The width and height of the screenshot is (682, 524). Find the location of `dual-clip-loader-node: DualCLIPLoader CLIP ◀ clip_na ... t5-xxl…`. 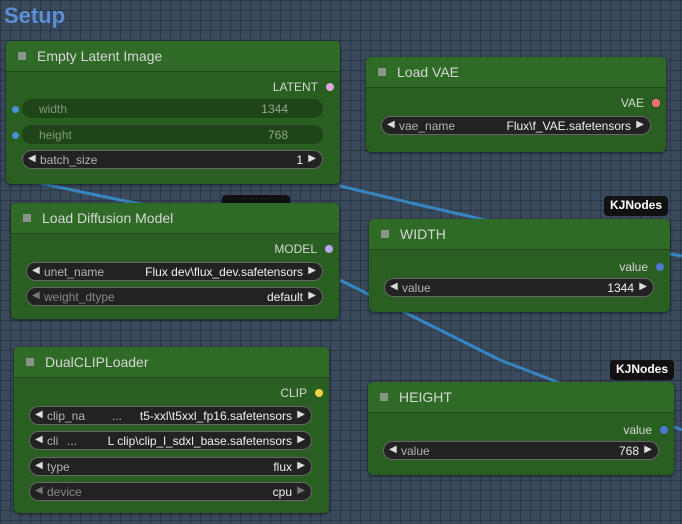

dual-clip-loader-node: DualCLIPLoader CLIP ◀ clip_na ... t5-xxl… is located at coordinates (171, 430).